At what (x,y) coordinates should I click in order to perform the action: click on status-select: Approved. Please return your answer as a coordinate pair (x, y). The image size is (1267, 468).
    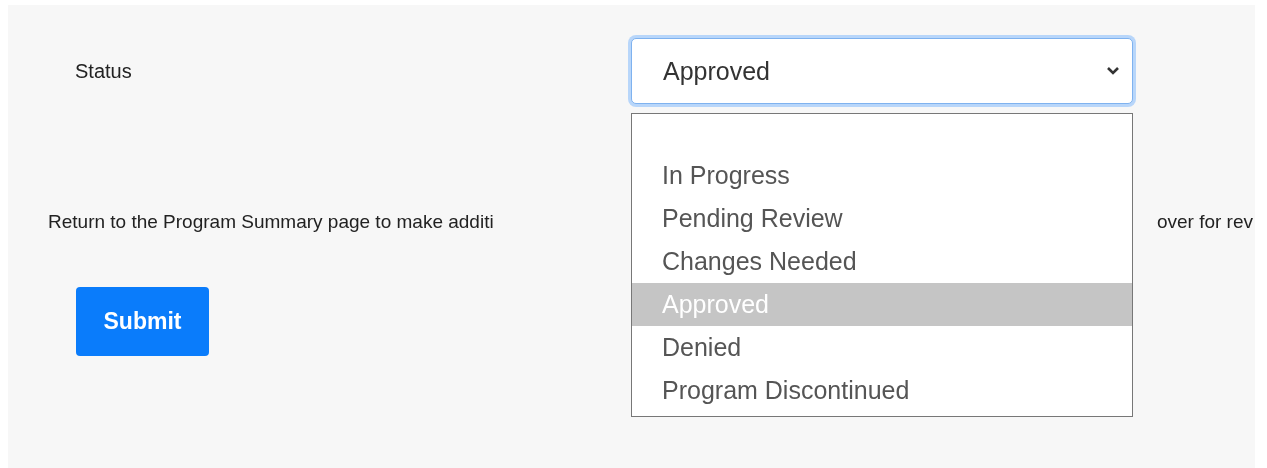
    Looking at the image, I should click on (882, 71).